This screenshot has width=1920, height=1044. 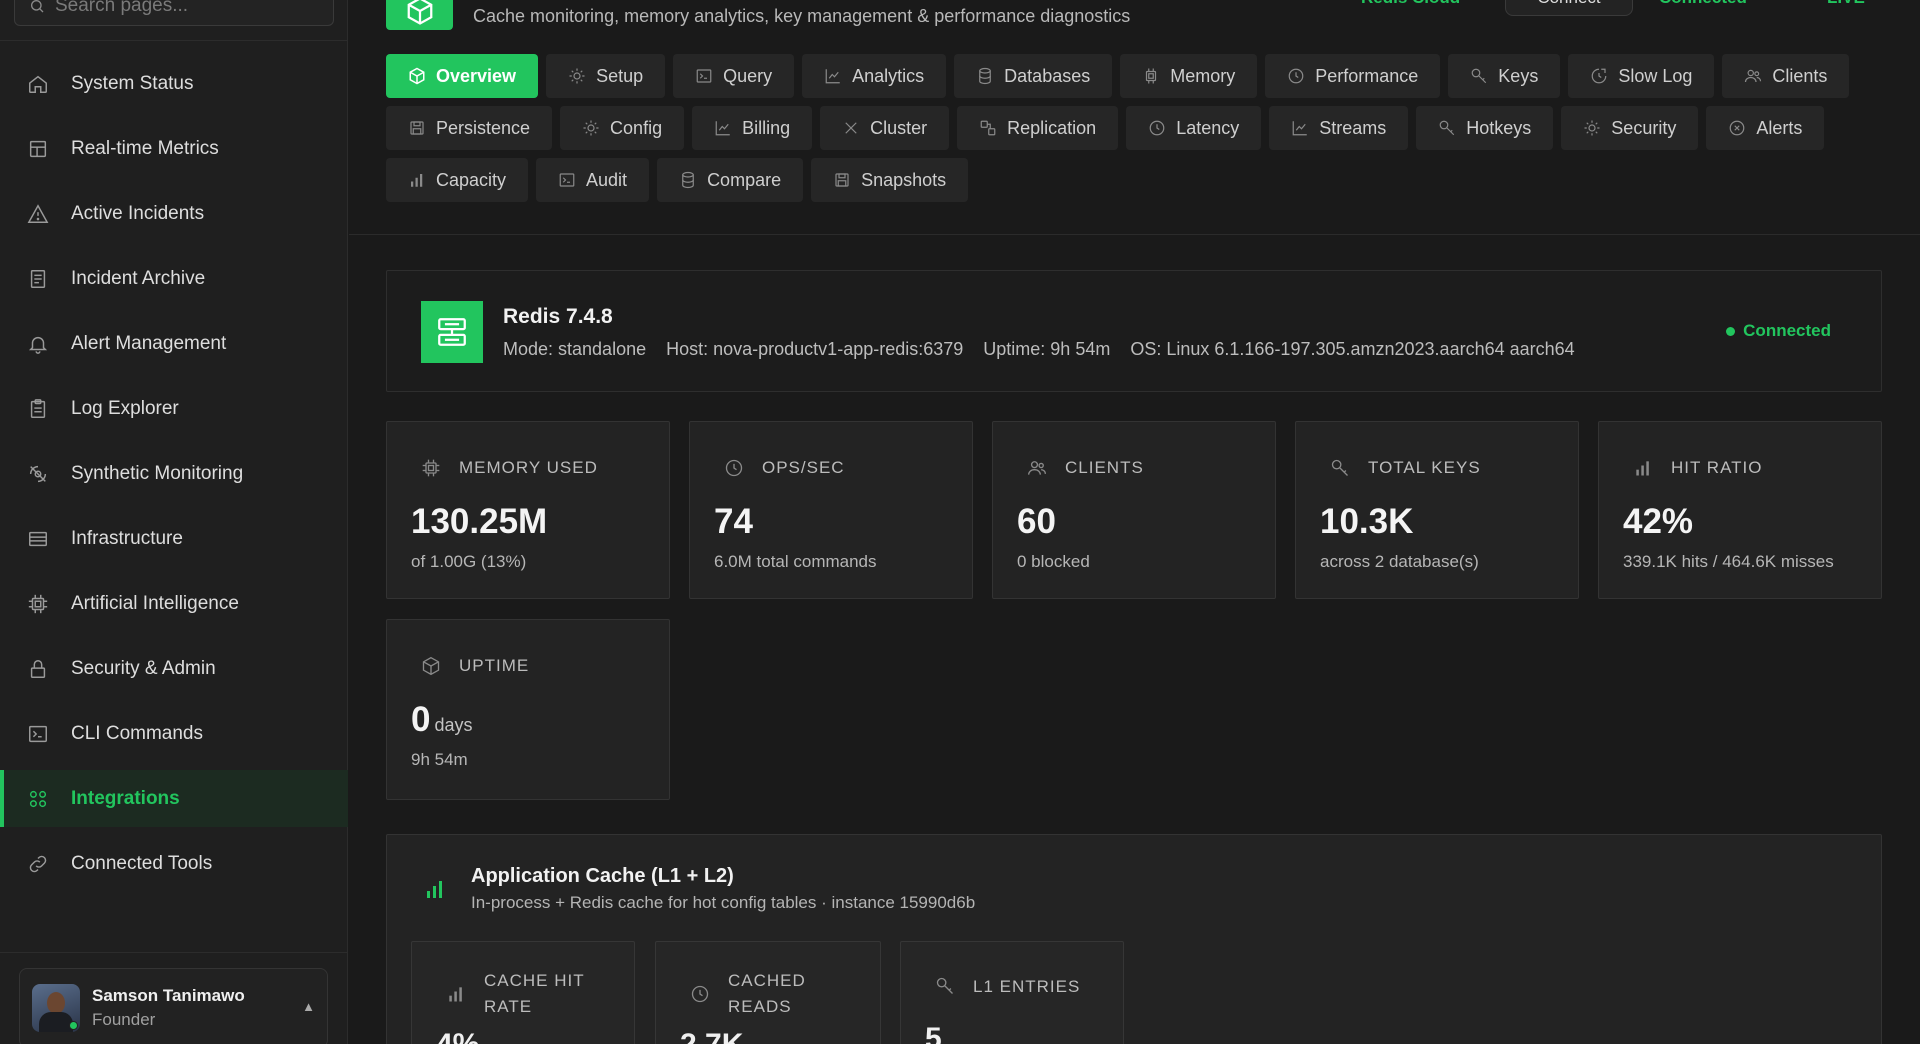 What do you see at coordinates (933, 1033) in the screenshot?
I see `mini-value: 5` at bounding box center [933, 1033].